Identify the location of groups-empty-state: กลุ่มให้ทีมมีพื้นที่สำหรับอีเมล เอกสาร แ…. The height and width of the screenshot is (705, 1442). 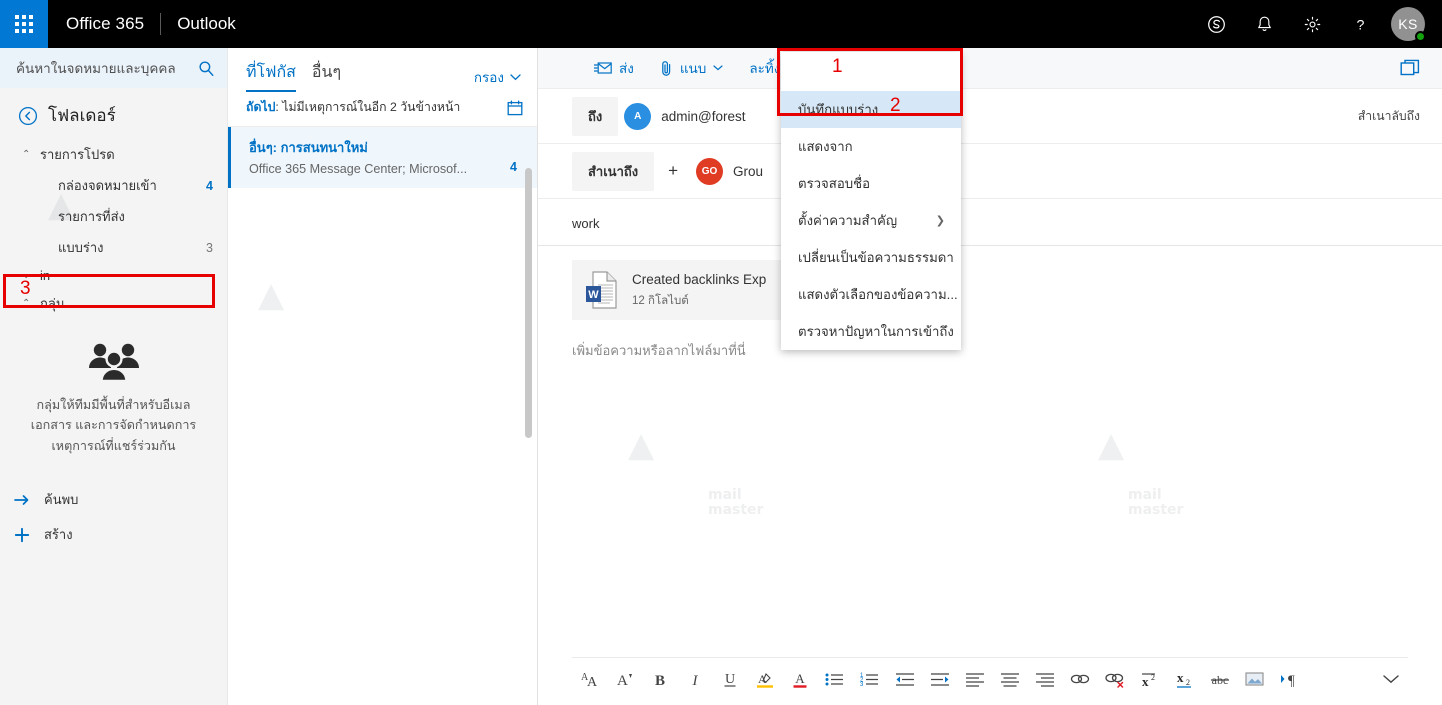
(113, 387).